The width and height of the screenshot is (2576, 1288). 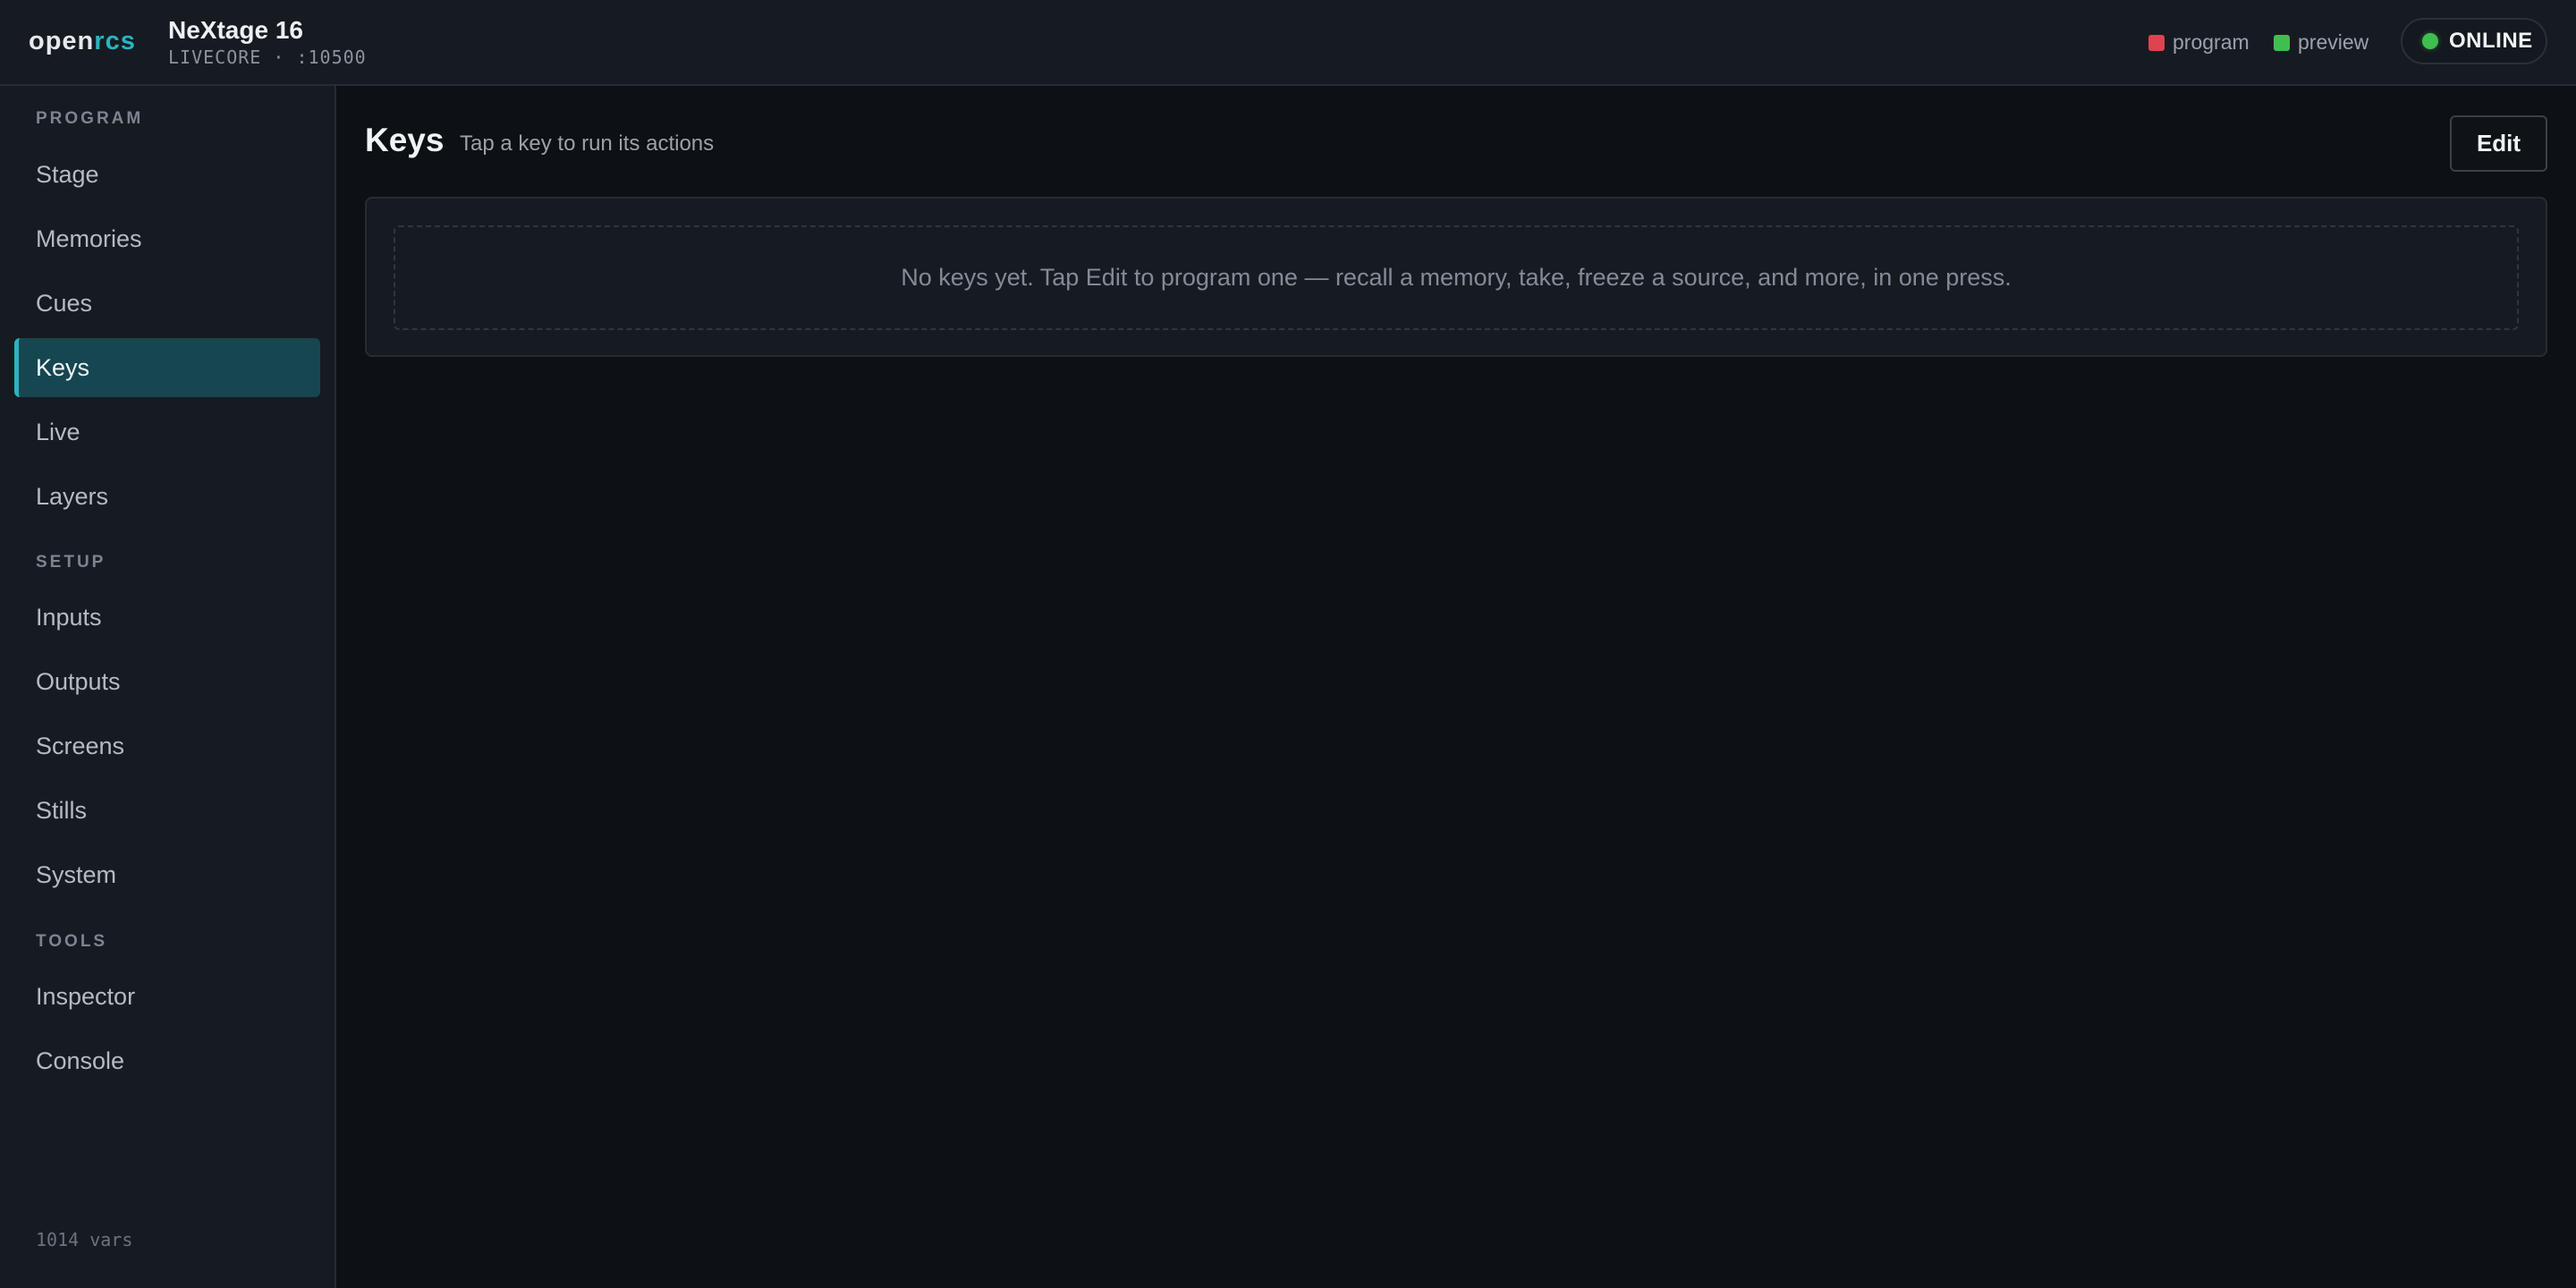 I want to click on legend-program: program, so click(x=2199, y=42).